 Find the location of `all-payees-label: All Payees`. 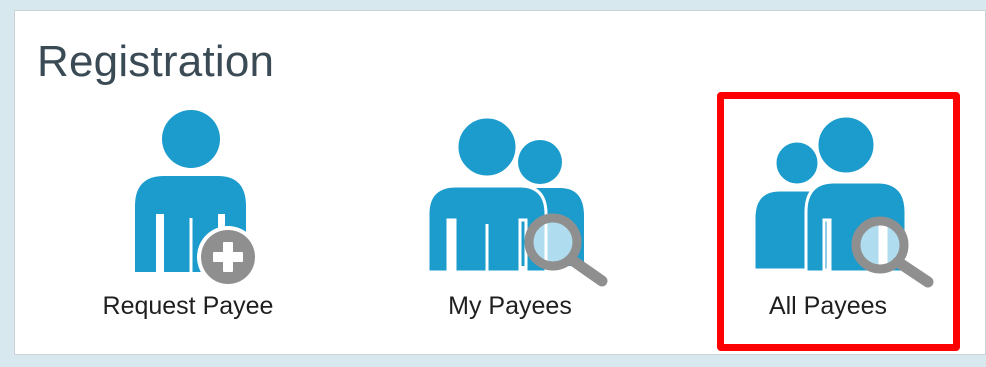

all-payees-label: All Payees is located at coordinates (828, 306).